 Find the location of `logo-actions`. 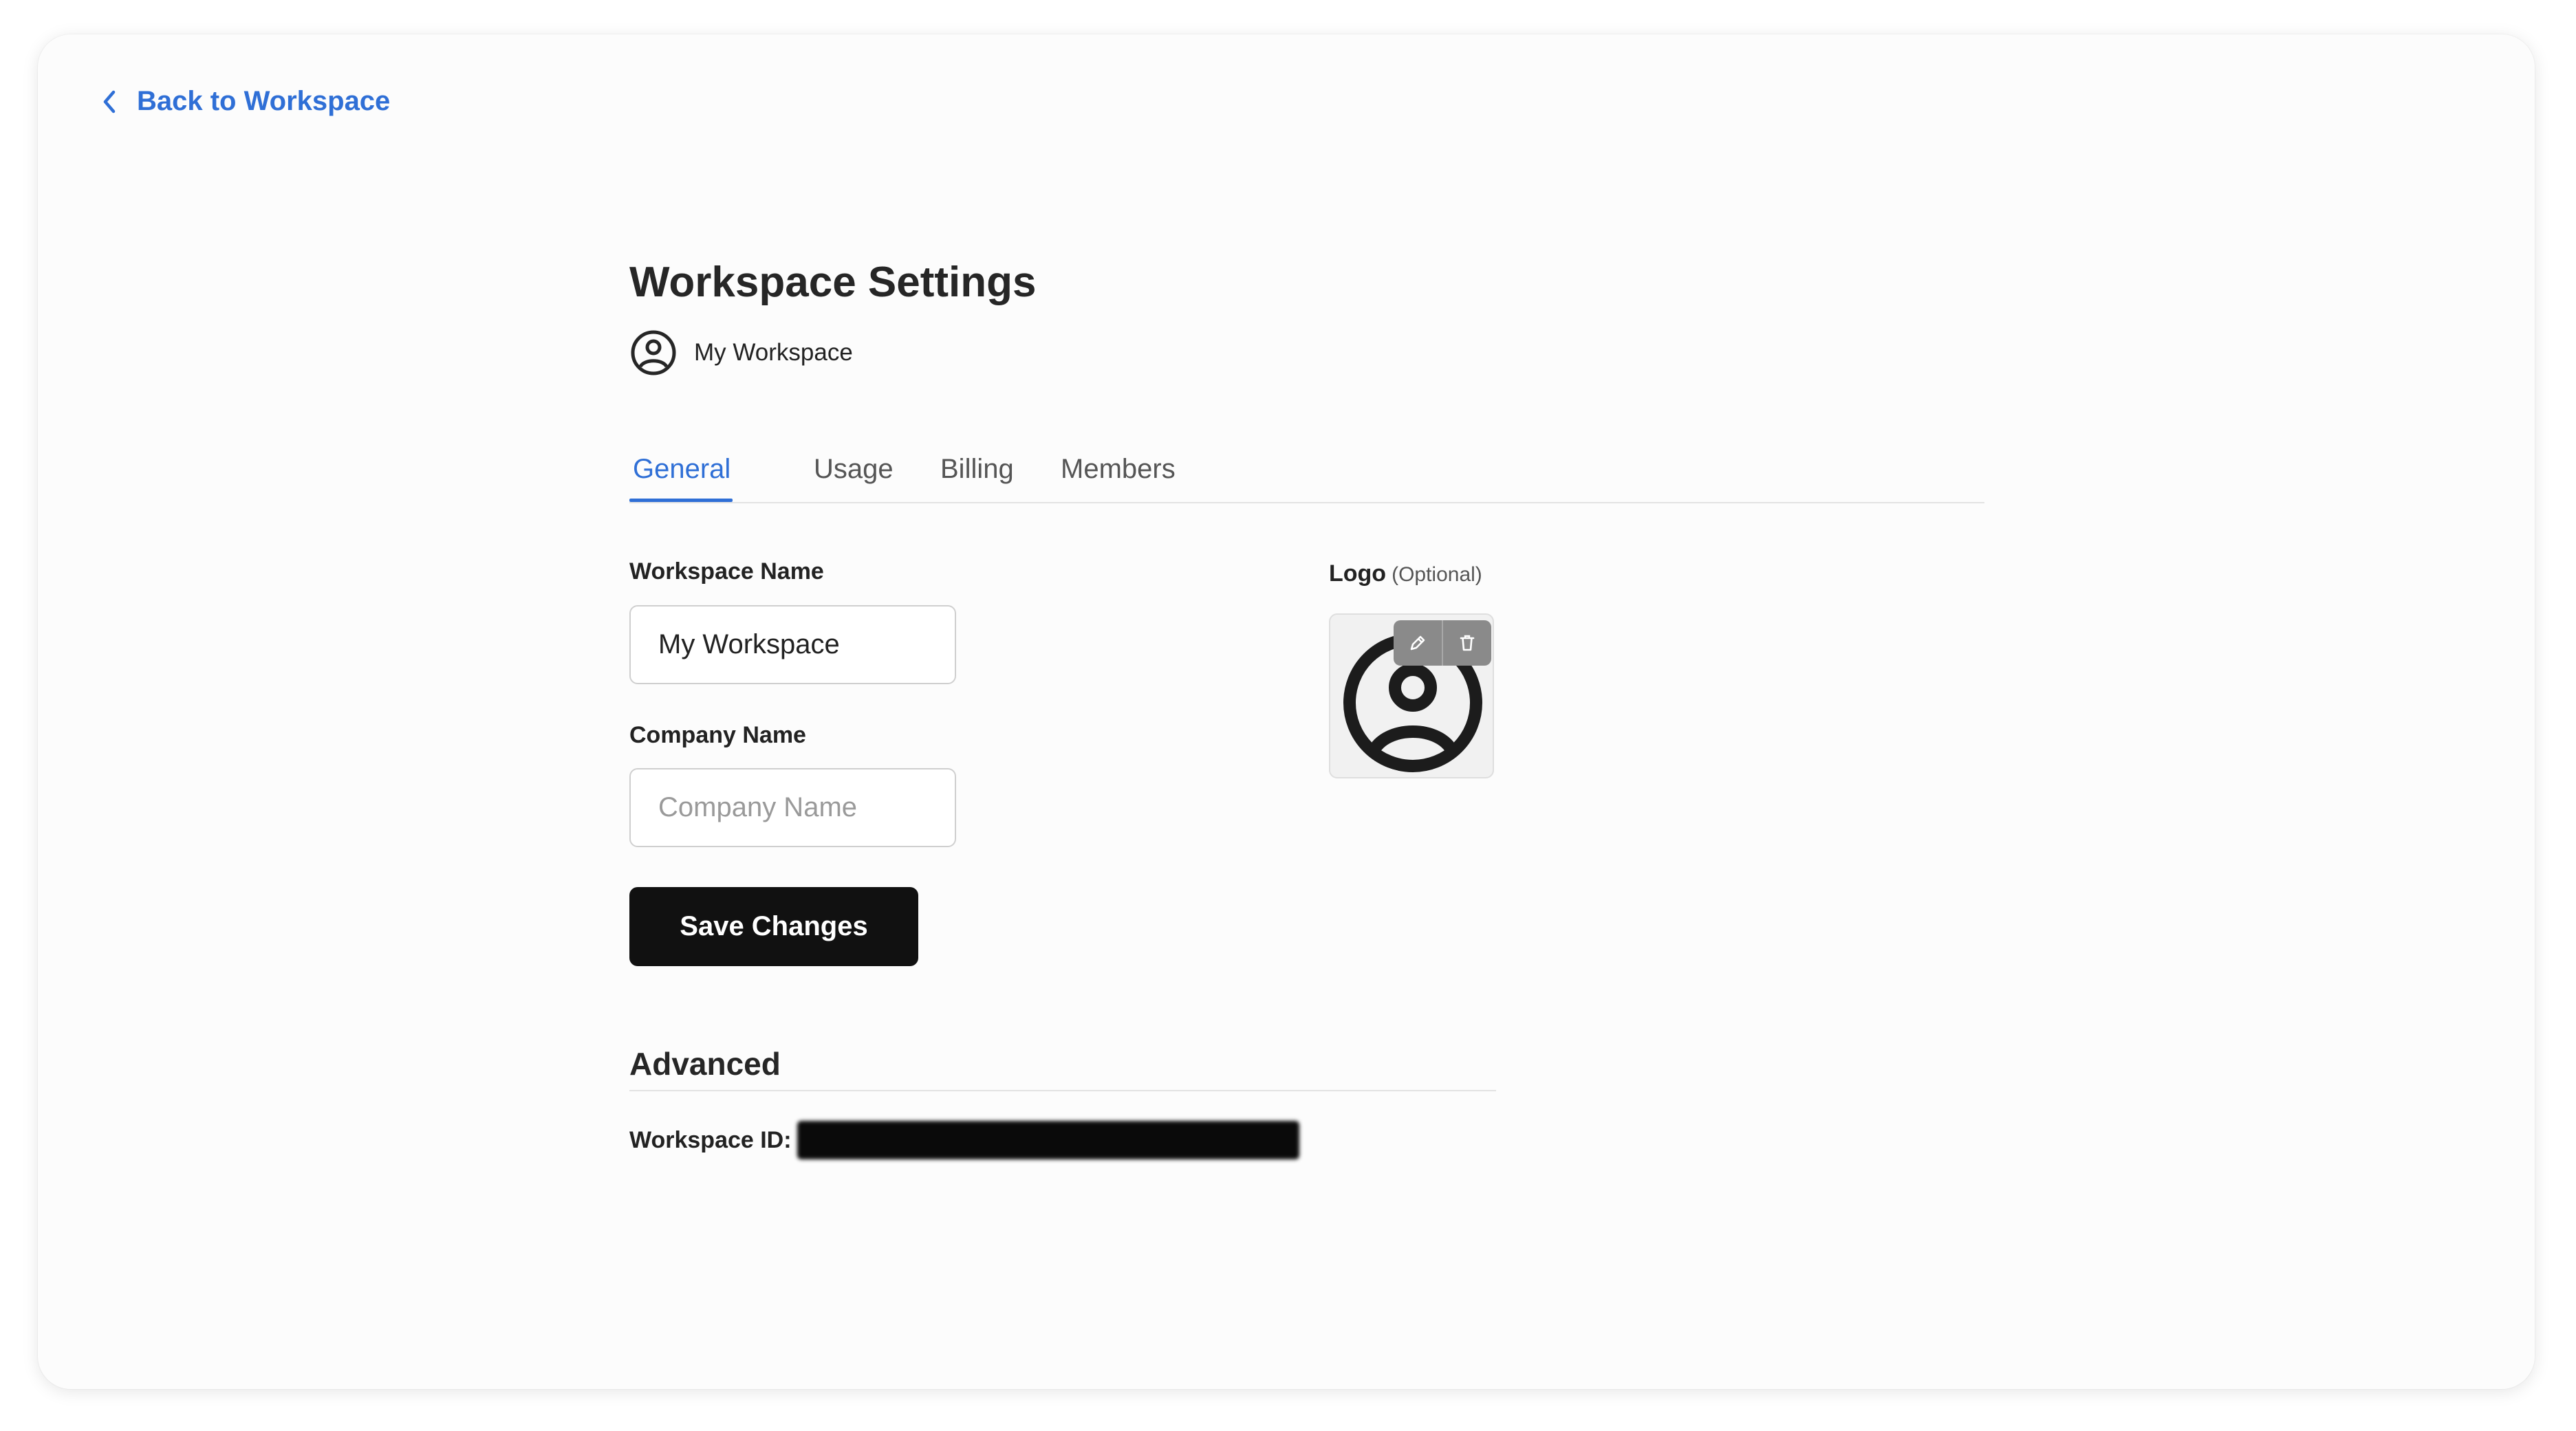

logo-actions is located at coordinates (1442, 643).